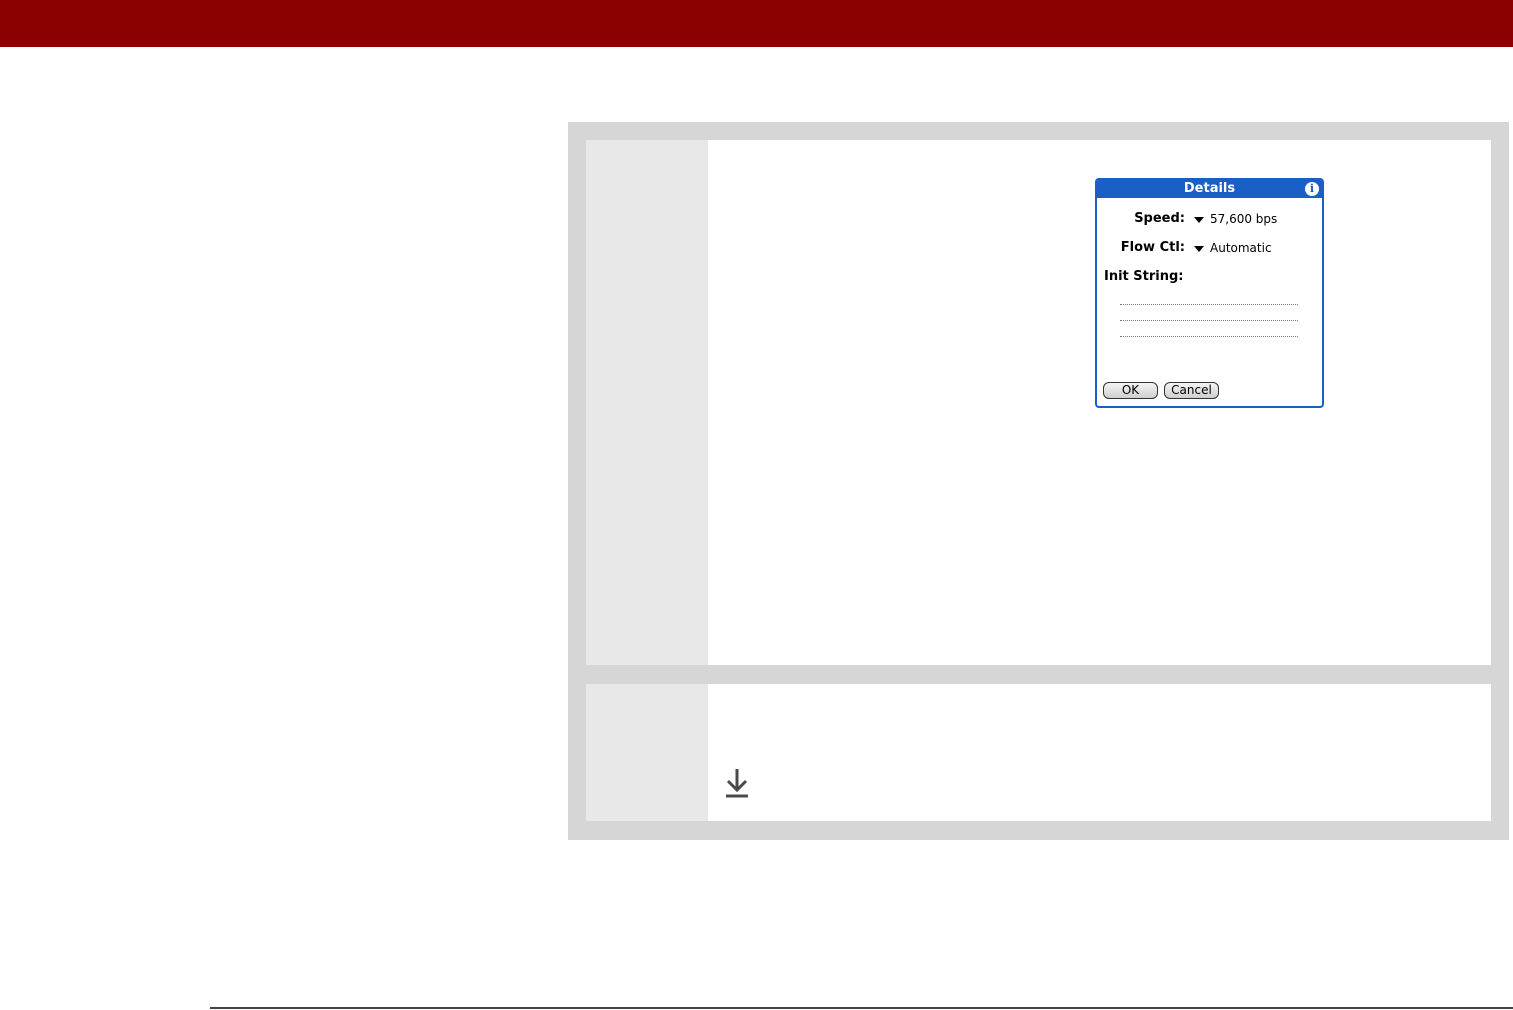 The width and height of the screenshot is (1513, 1010). What do you see at coordinates (1312, 189) in the screenshot?
I see `info-icon: i` at bounding box center [1312, 189].